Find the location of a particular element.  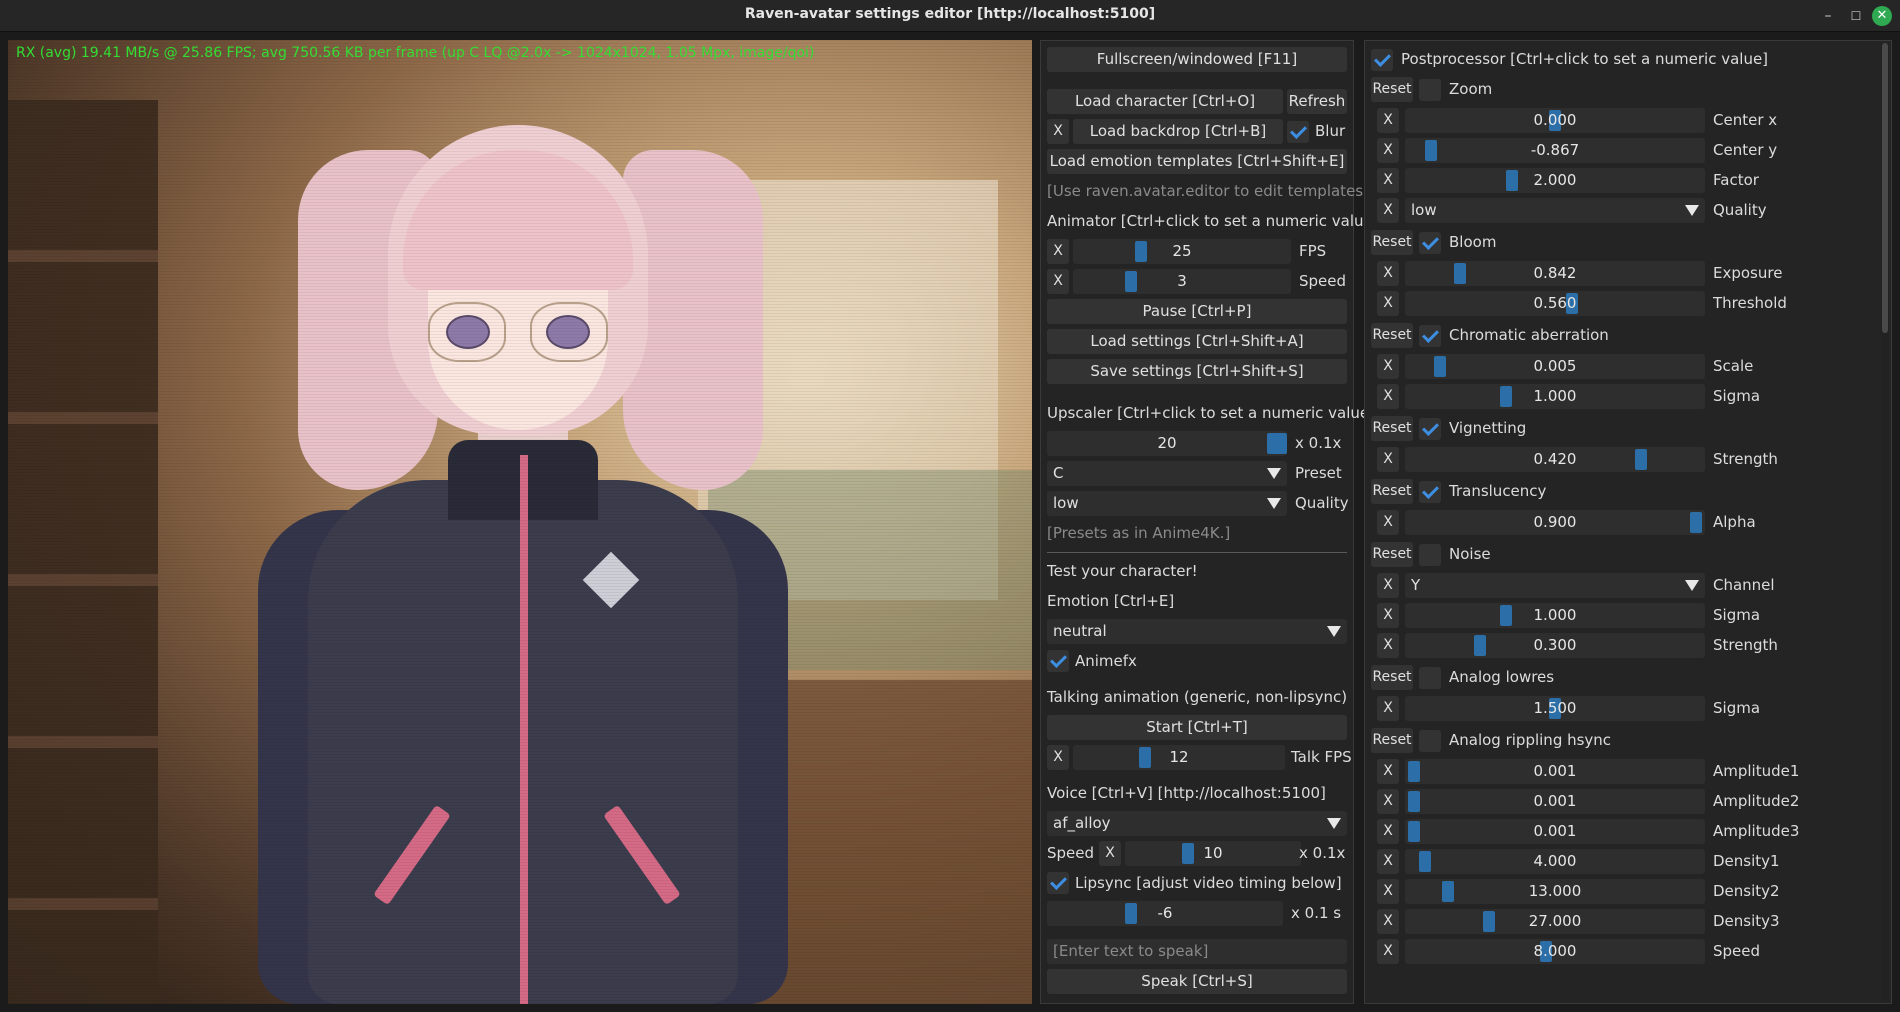

load-backdrop-button: Load backdrop [Ctrl+B] is located at coordinates (1178, 131).